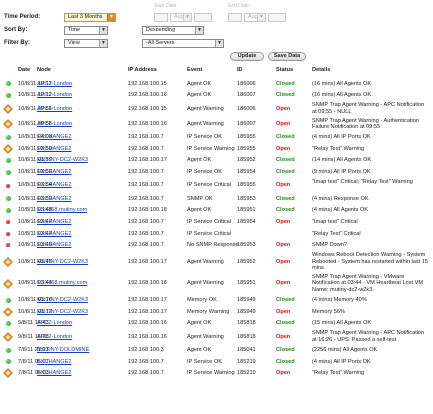 The height and width of the screenshot is (414, 433). What do you see at coordinates (246, 95) in the screenshot?
I see `cell-id: 186007` at bounding box center [246, 95].